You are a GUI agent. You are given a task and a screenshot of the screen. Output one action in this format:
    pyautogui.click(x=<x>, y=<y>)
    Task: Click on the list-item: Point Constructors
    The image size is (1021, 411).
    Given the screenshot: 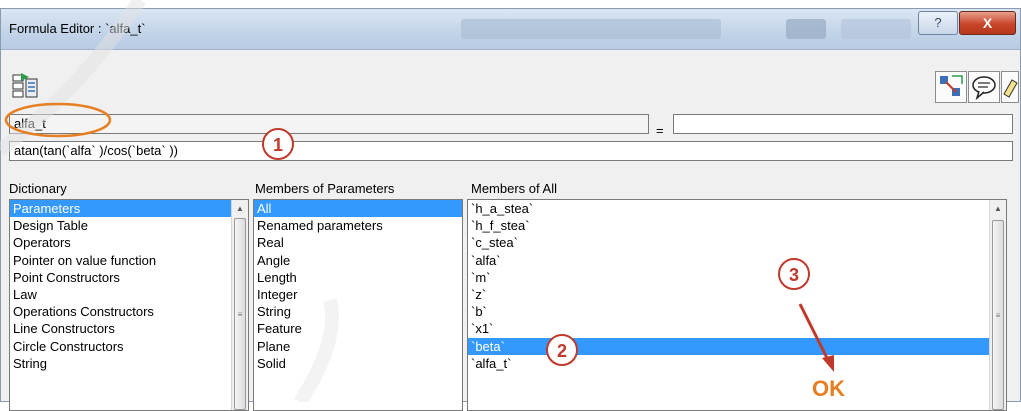 What is the action you would take?
    pyautogui.click(x=129, y=277)
    